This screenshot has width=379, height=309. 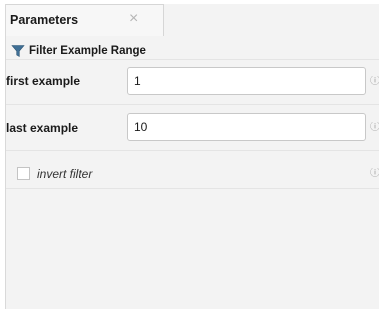 I want to click on param-row-invert-filter: invert filter ⓘ, so click(x=192, y=171).